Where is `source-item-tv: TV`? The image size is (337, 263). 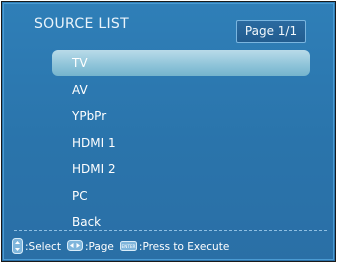 source-item-tv: TV is located at coordinates (181, 63).